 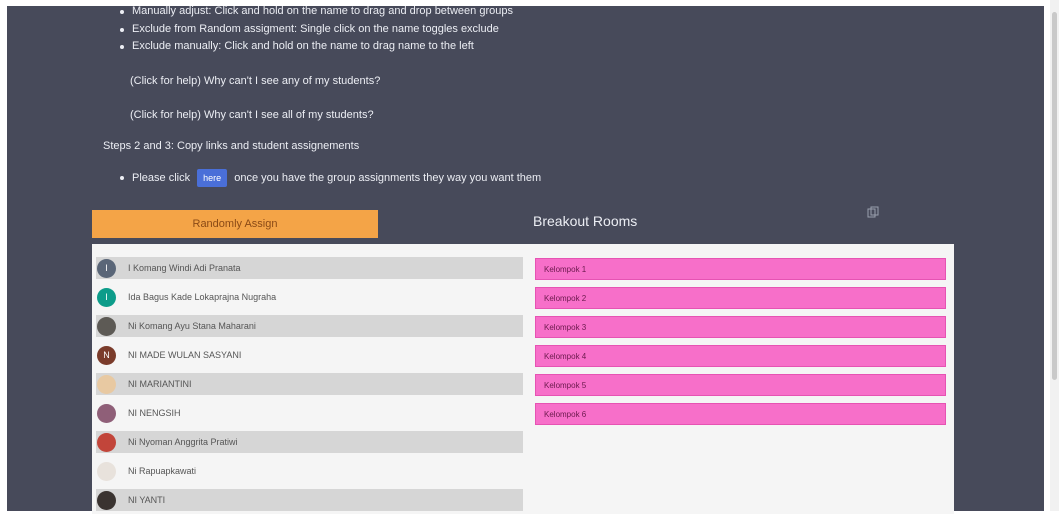 I want to click on student-name: Ni Rapuapkawati, so click(x=162, y=471).